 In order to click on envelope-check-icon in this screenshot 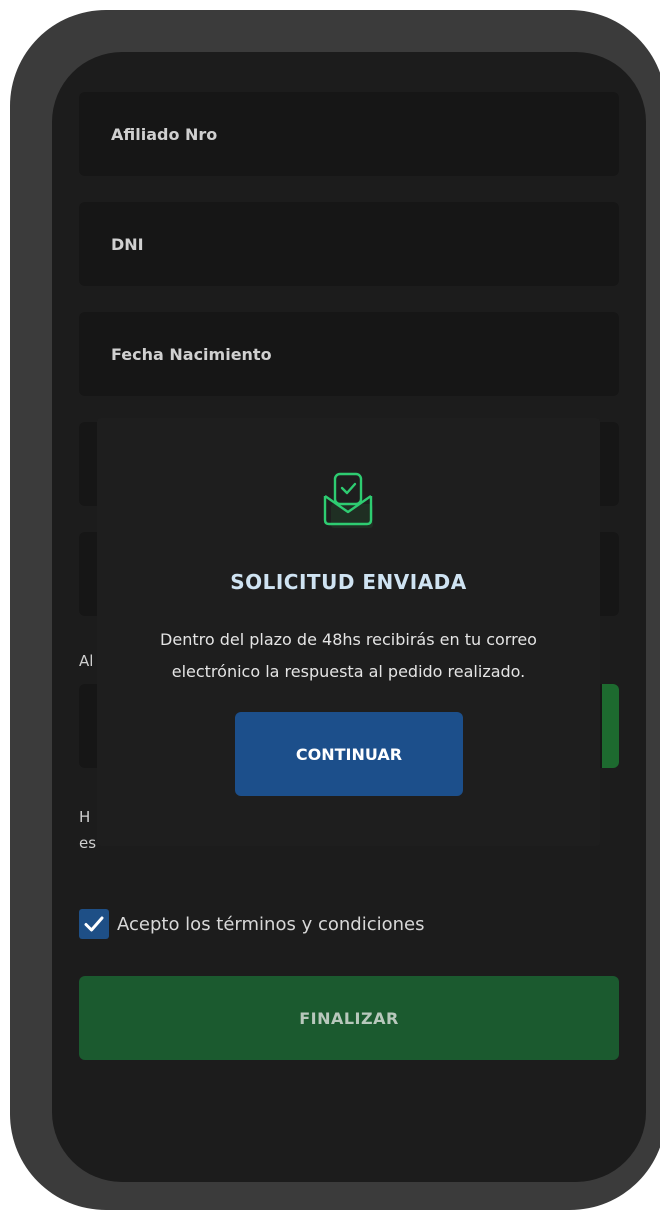, I will do `click(348, 500)`.